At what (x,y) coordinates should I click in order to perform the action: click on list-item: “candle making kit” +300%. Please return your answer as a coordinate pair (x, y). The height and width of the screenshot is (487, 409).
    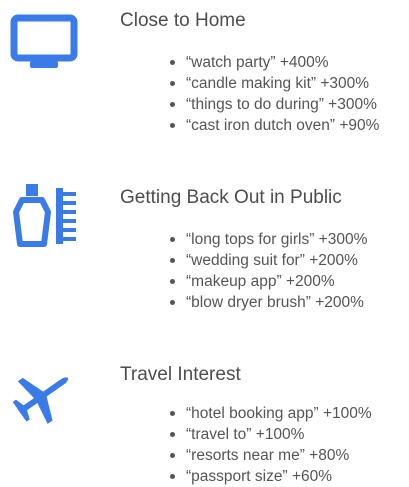
    Looking at the image, I should click on (274, 83).